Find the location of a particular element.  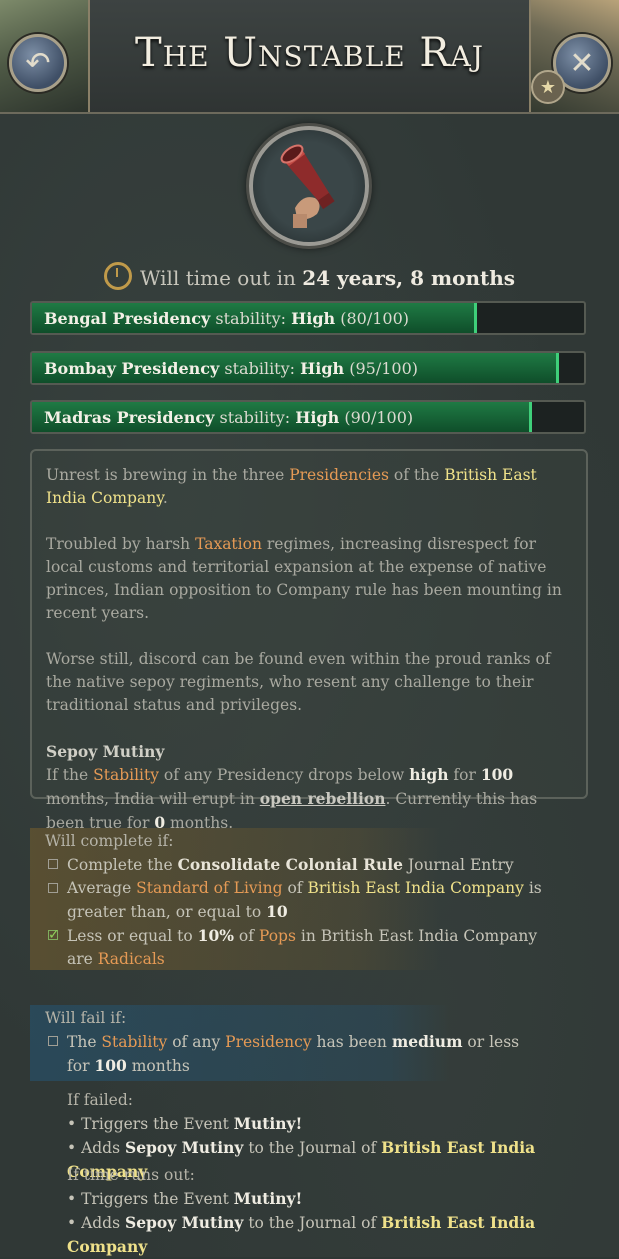

if-failed-heading: If failed: is located at coordinates (100, 1100).